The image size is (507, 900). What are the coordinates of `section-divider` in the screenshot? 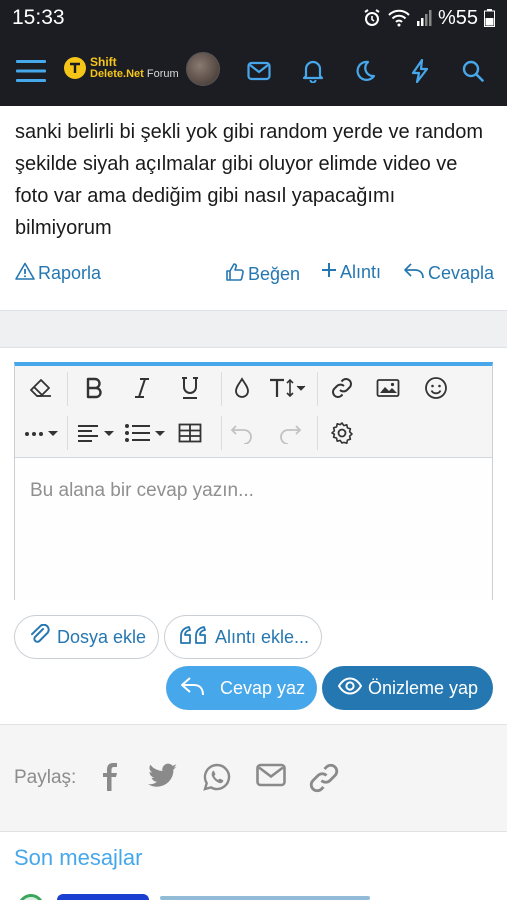 It's located at (253, 329).